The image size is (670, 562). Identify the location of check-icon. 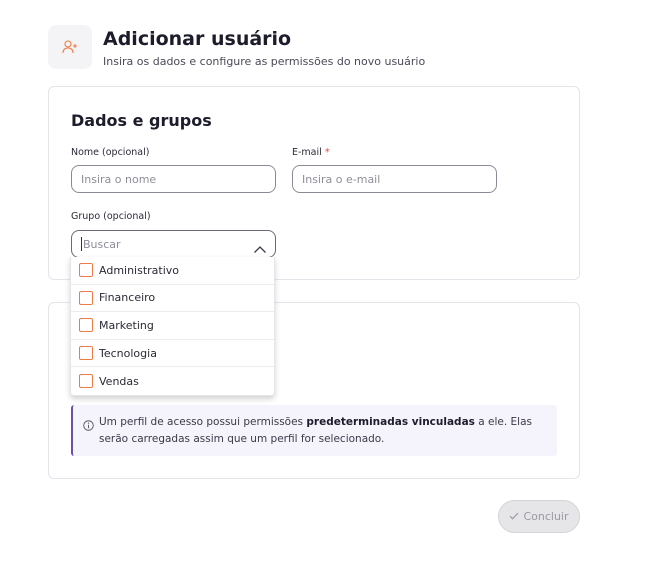
(514, 516).